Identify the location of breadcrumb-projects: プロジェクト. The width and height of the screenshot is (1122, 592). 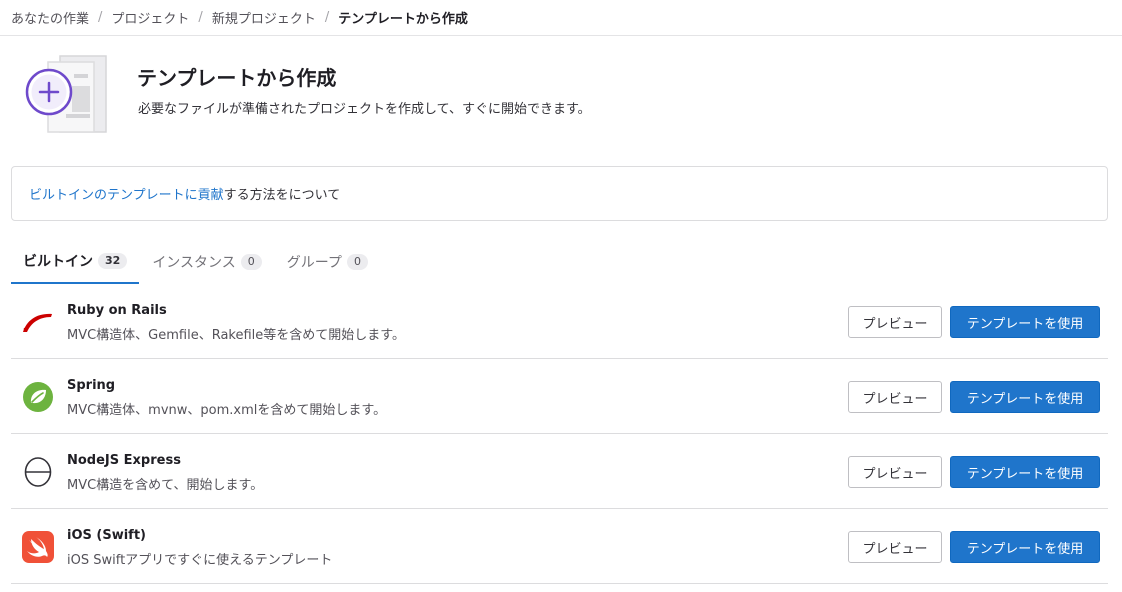
(150, 17).